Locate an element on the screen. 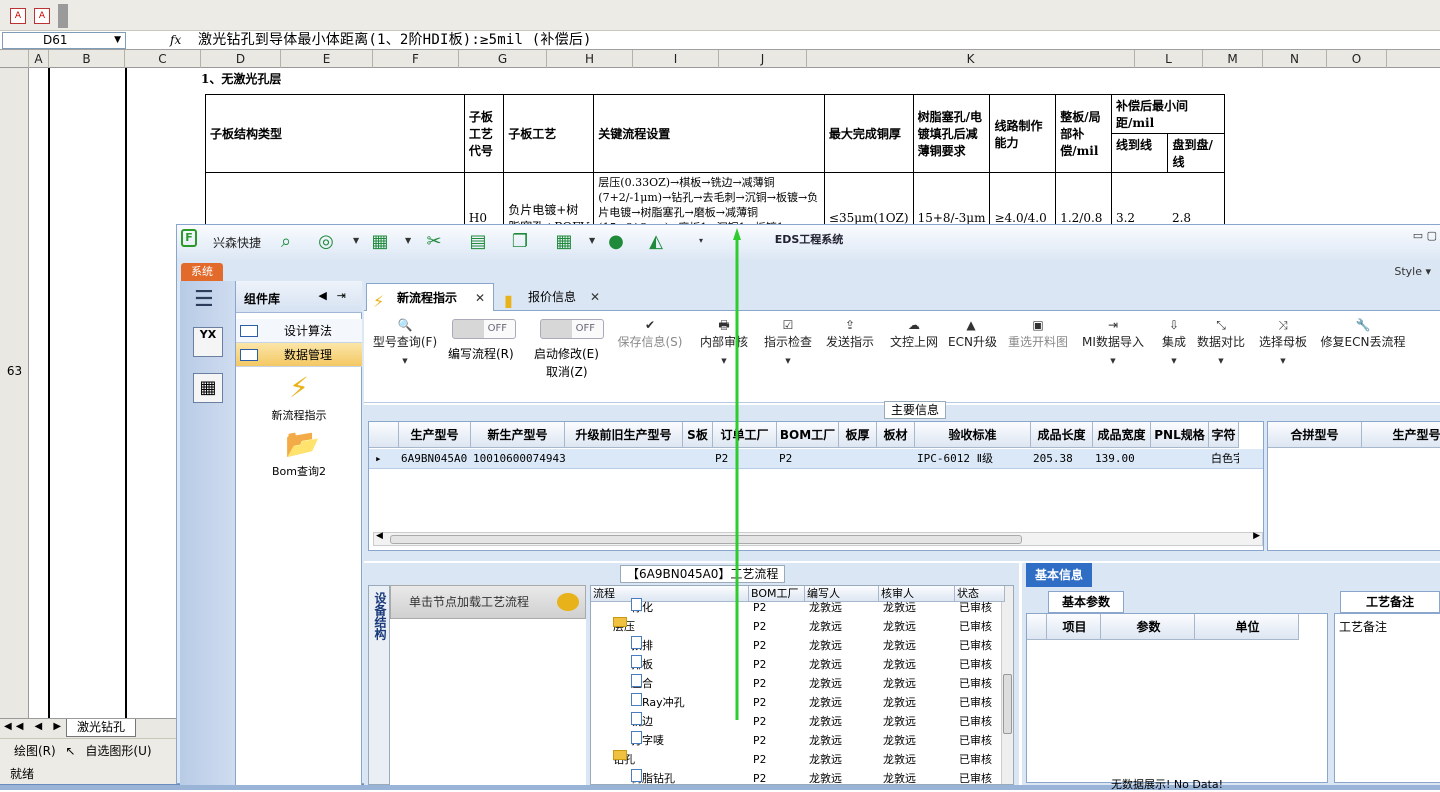 The width and height of the screenshot is (1440, 792). column-header: 字符 is located at coordinates (1224, 435).